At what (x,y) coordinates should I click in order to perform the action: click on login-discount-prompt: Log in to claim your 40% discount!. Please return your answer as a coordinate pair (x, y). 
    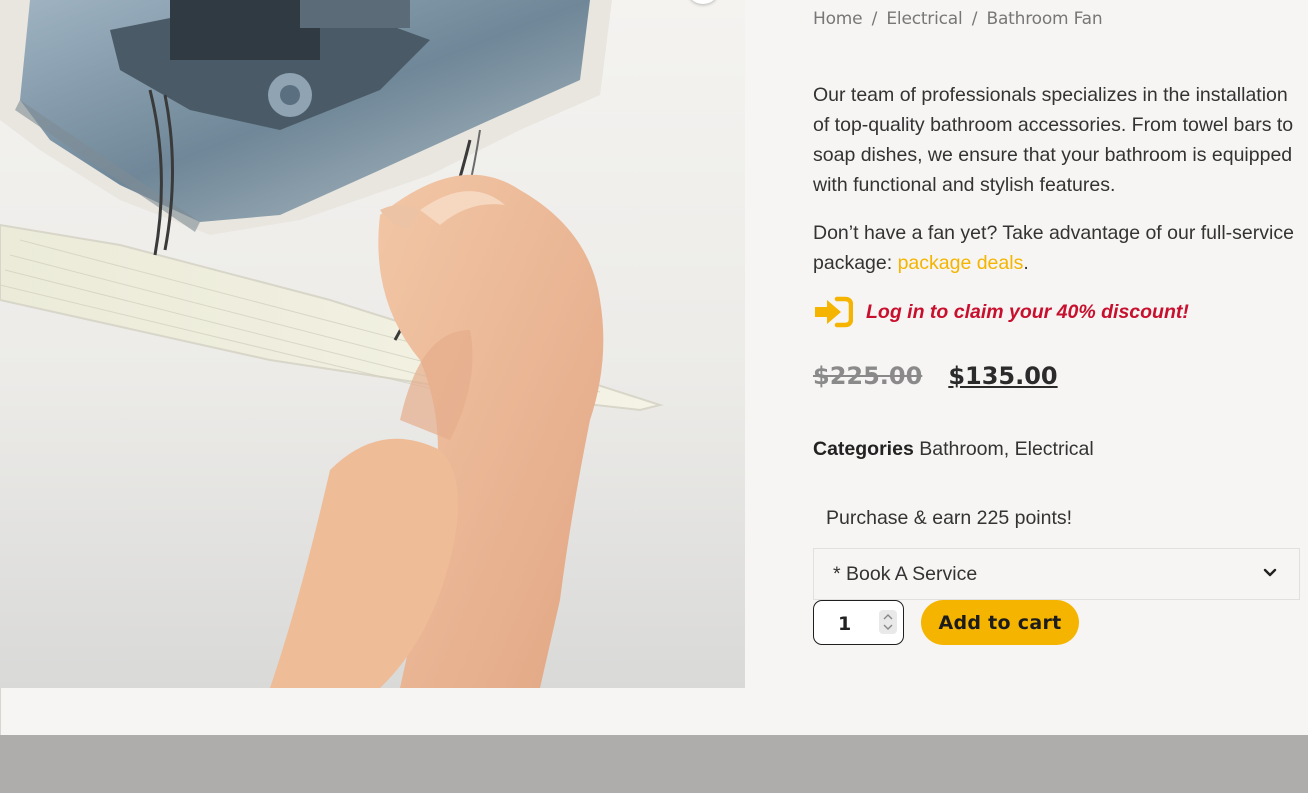
    Looking at the image, I should click on (1001, 312).